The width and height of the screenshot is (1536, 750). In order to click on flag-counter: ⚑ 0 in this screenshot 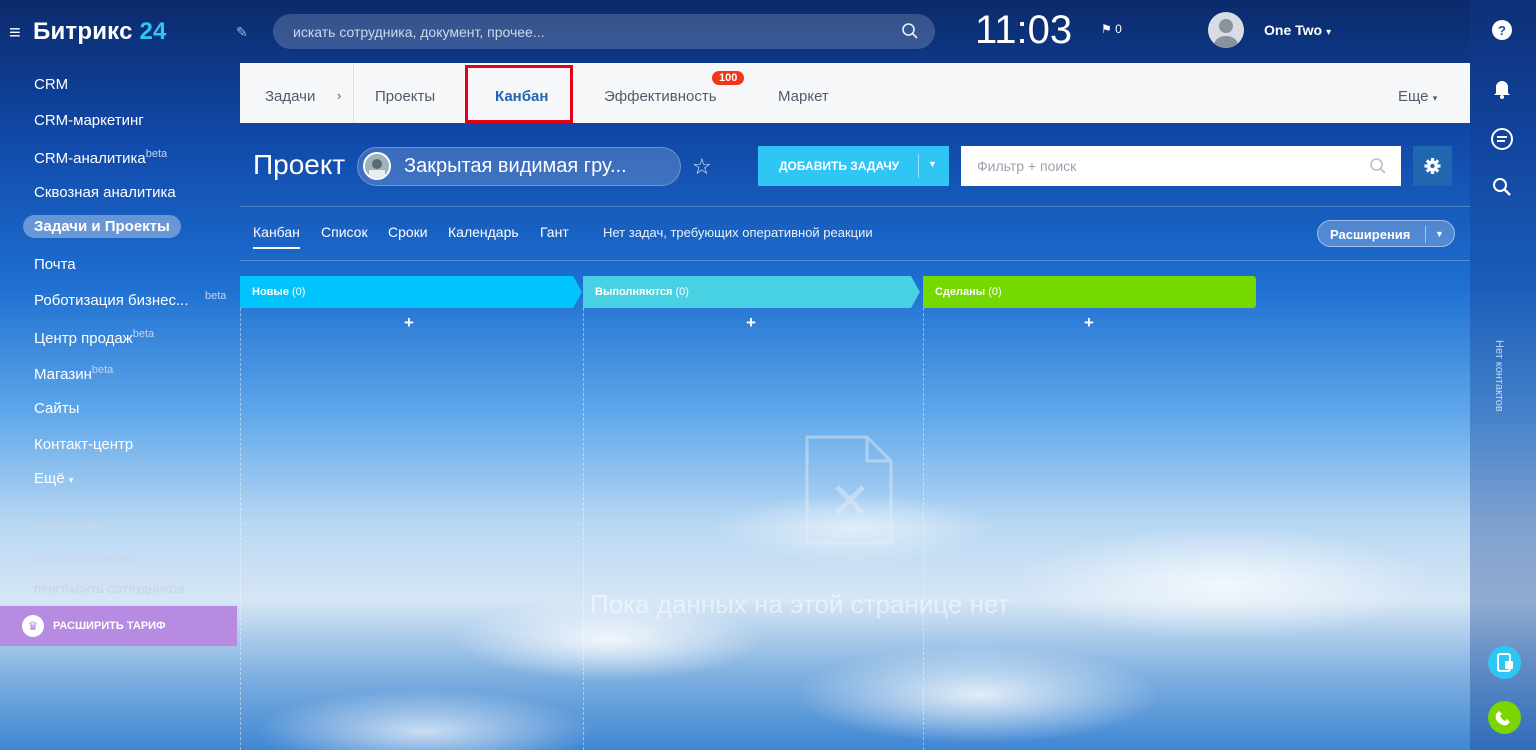, I will do `click(1111, 29)`.